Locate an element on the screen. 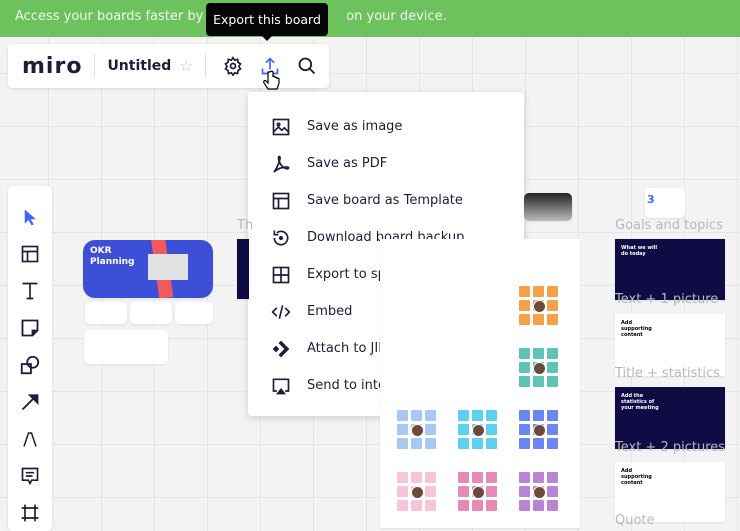  embed-icon is located at coordinates (281, 312).